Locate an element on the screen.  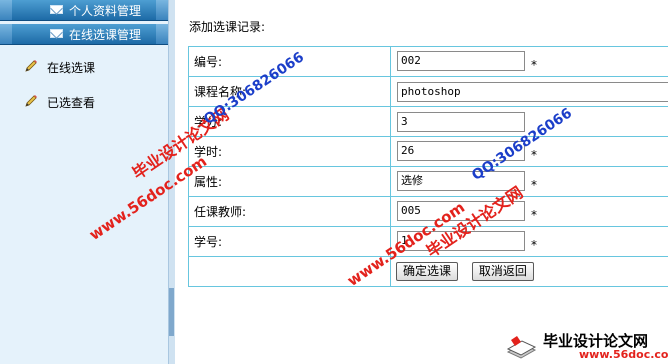
id-field: 002 is located at coordinates (461, 61).